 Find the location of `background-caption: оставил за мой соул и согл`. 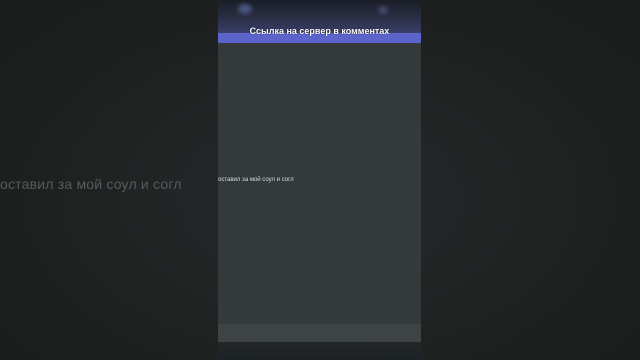

background-caption: оставил за мой соул и согл is located at coordinates (91, 184).